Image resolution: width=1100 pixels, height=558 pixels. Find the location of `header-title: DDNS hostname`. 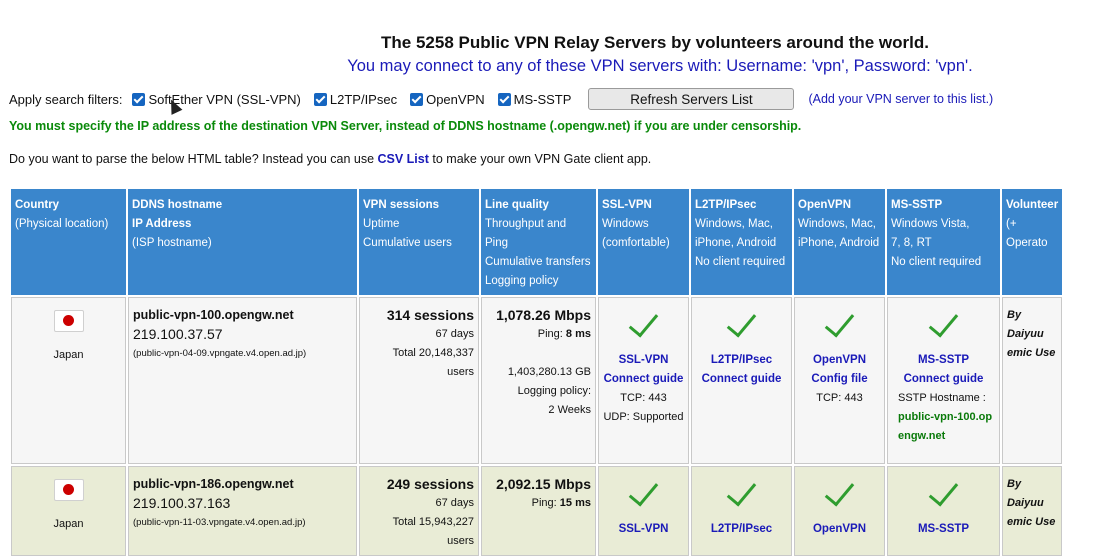

header-title: DDNS hostname is located at coordinates (177, 205).